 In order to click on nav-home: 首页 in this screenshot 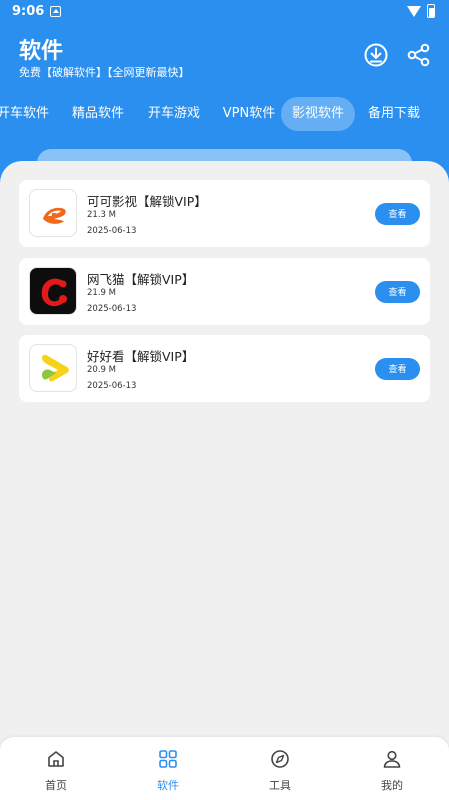, I will do `click(56, 768)`.